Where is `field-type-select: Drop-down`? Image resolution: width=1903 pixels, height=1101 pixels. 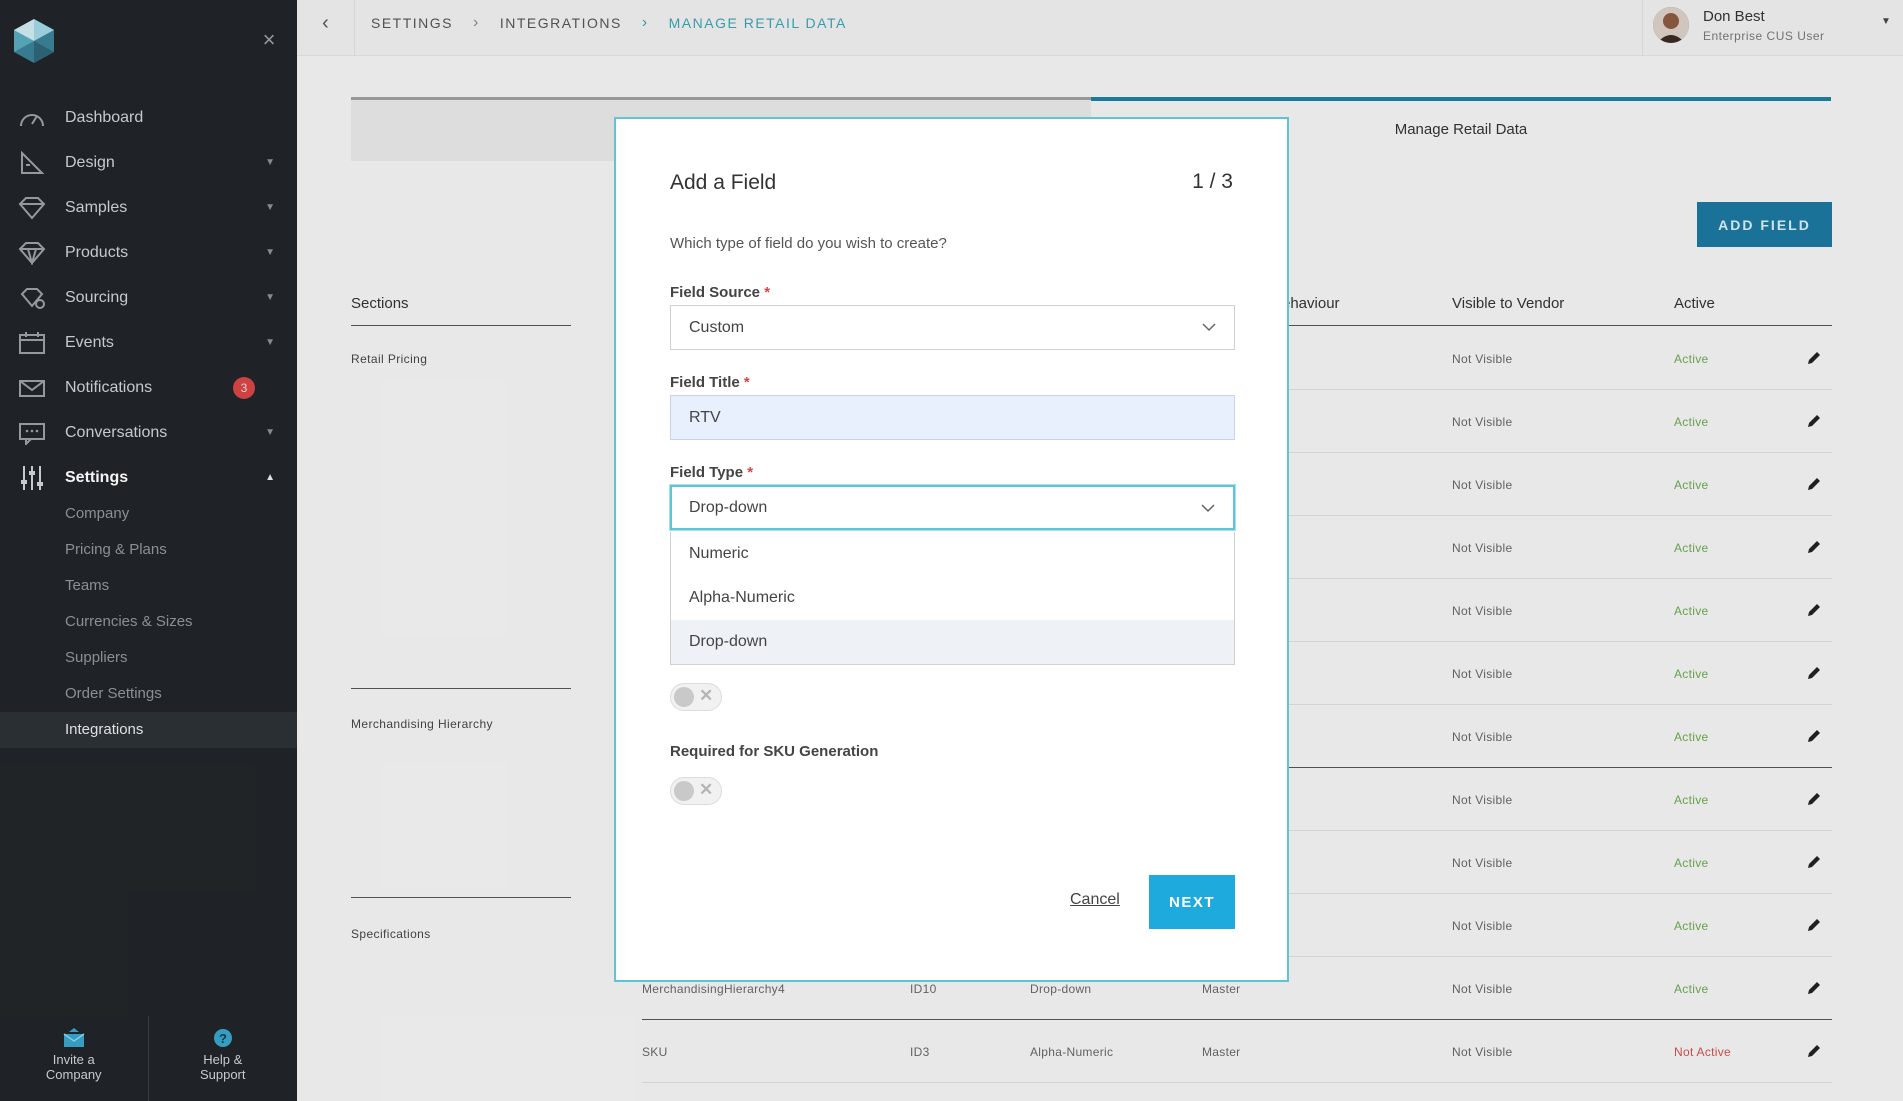
field-type-select: Drop-down is located at coordinates (952, 507).